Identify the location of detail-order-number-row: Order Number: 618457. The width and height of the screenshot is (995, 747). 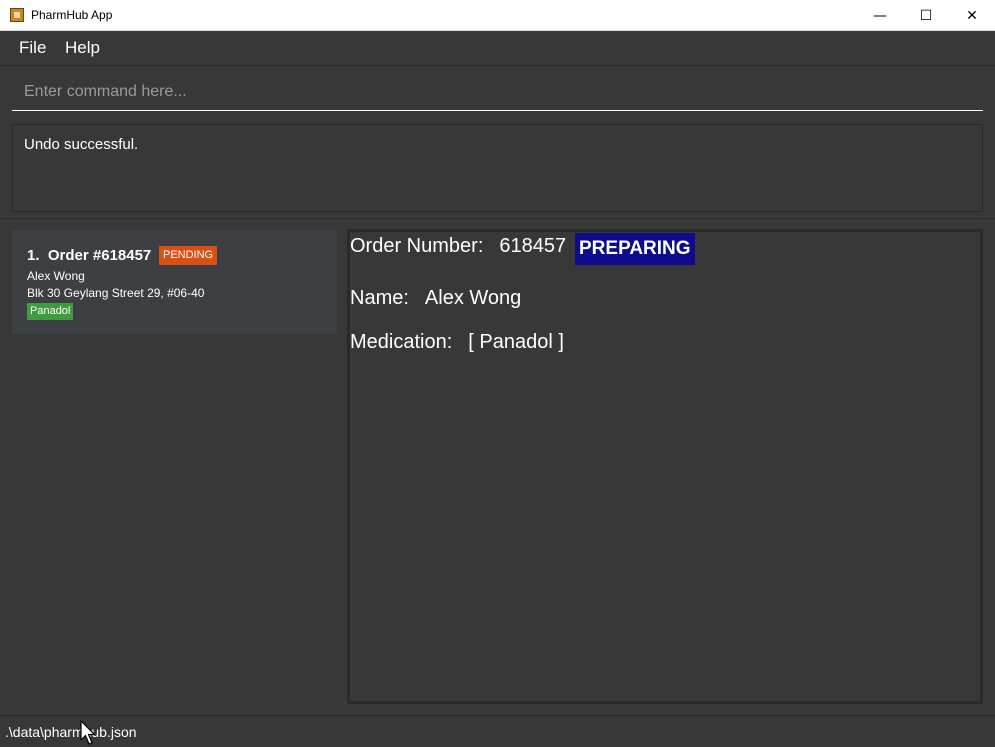
(458, 246).